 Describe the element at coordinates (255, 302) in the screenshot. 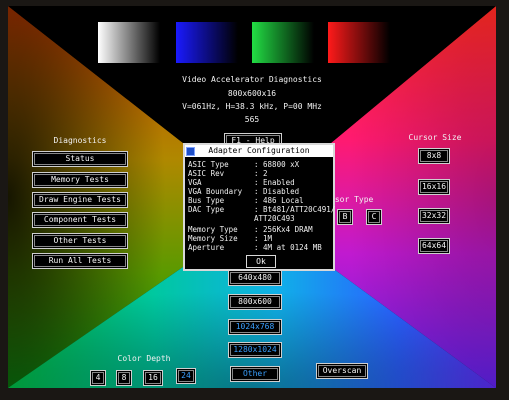

I see `resolution-800x600-button: 800x600` at that location.